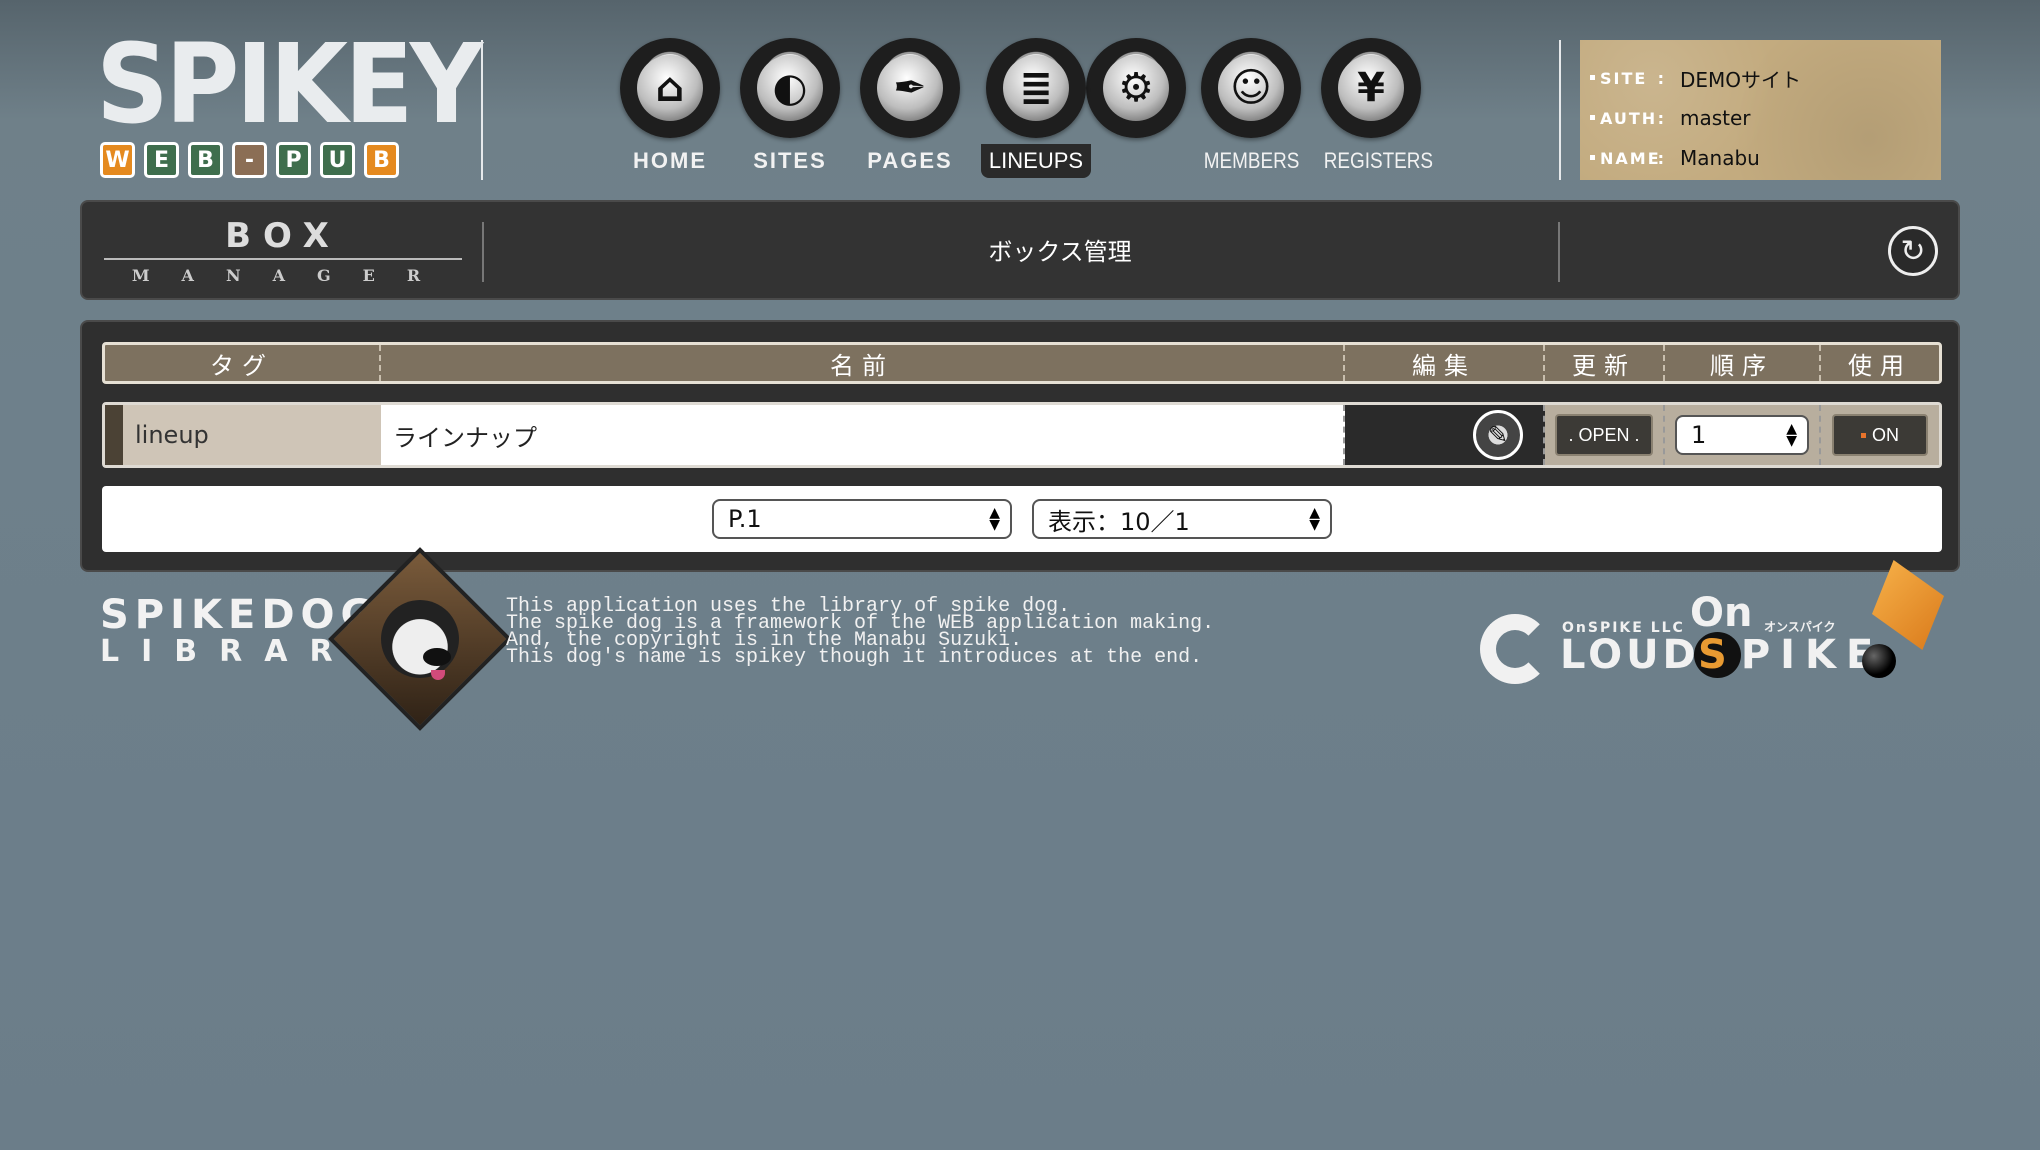  What do you see at coordinates (1251, 88) in the screenshot?
I see `smiley-icon: ☺` at bounding box center [1251, 88].